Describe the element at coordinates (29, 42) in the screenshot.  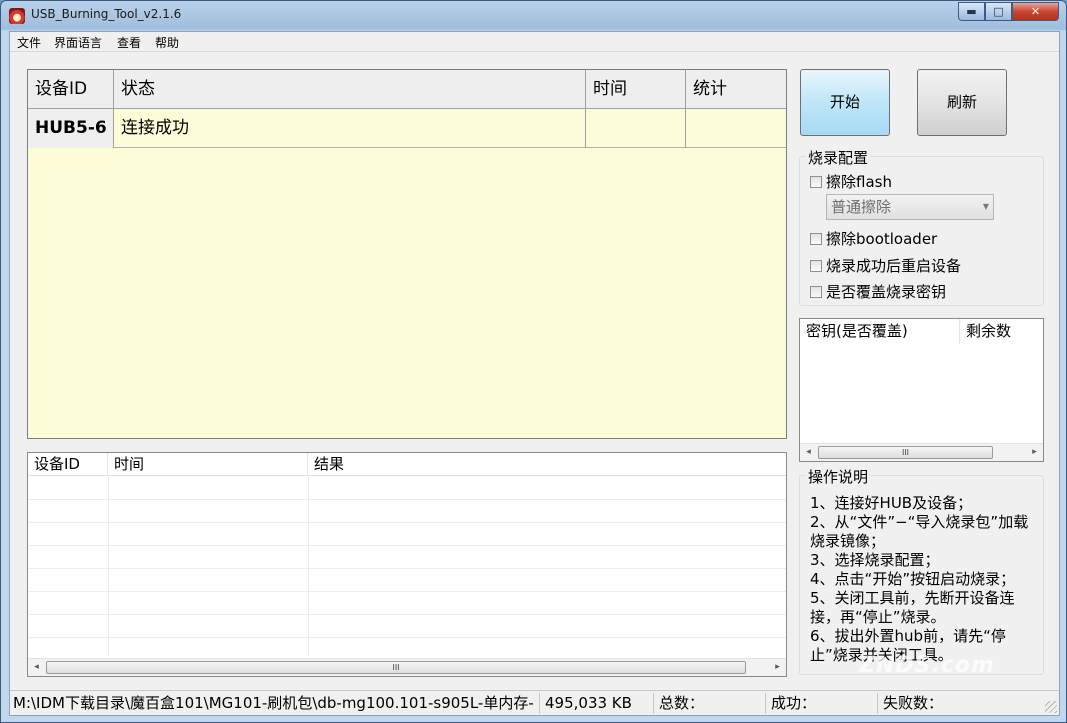
I see `menu-file: 文件` at that location.